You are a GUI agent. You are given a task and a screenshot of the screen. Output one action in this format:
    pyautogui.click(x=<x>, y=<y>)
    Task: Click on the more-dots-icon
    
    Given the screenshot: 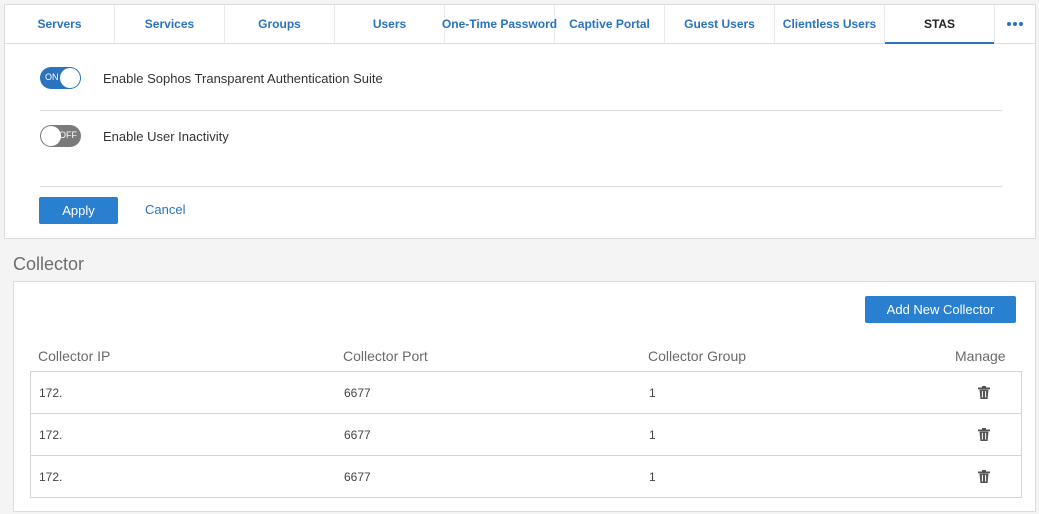 What is the action you would take?
    pyautogui.click(x=1015, y=24)
    